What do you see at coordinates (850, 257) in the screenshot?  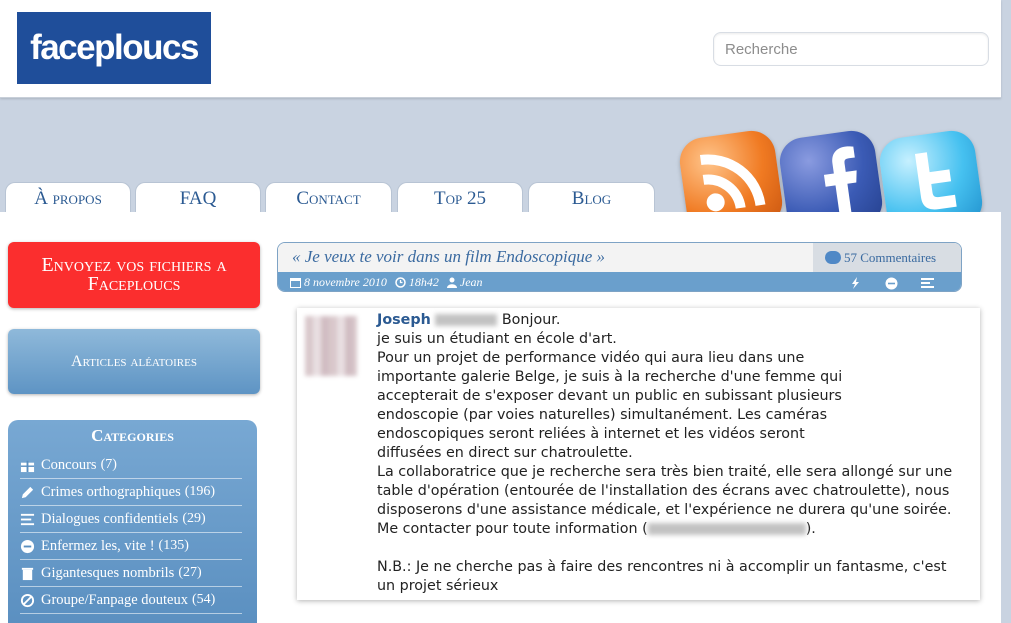 I see `comments-count: 57` at bounding box center [850, 257].